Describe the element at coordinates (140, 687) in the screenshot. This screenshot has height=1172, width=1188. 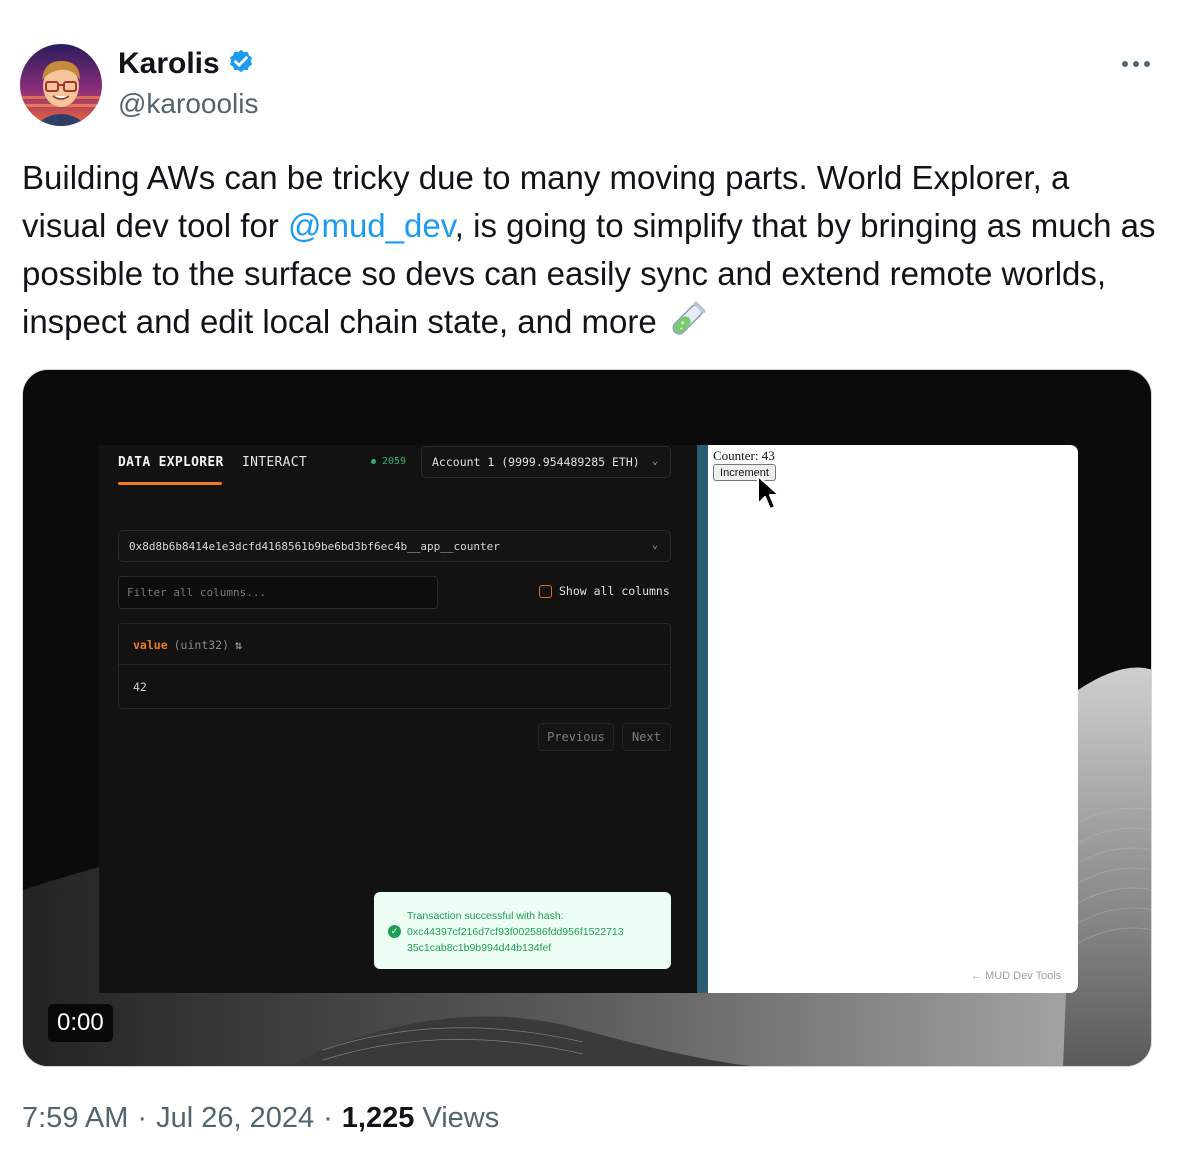
I see `table-cell: 42` at that location.